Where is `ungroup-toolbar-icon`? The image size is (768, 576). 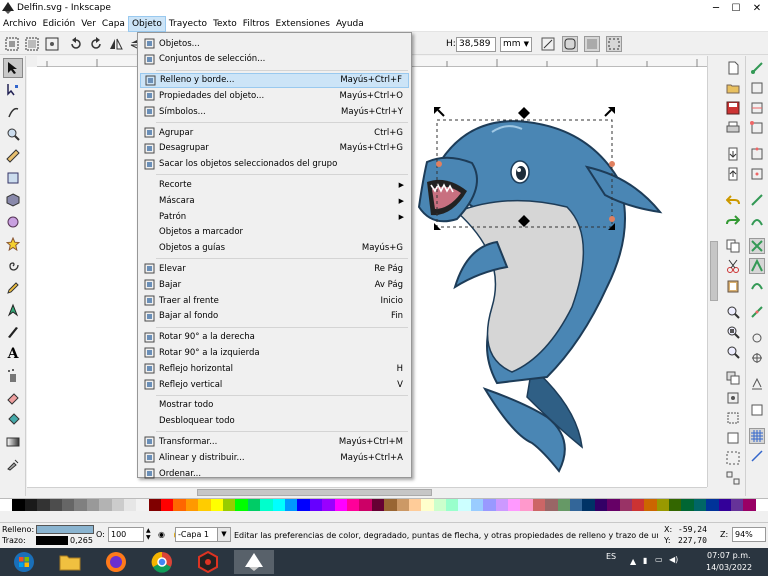
ungroup-toolbar-icon is located at coordinates (733, 478).